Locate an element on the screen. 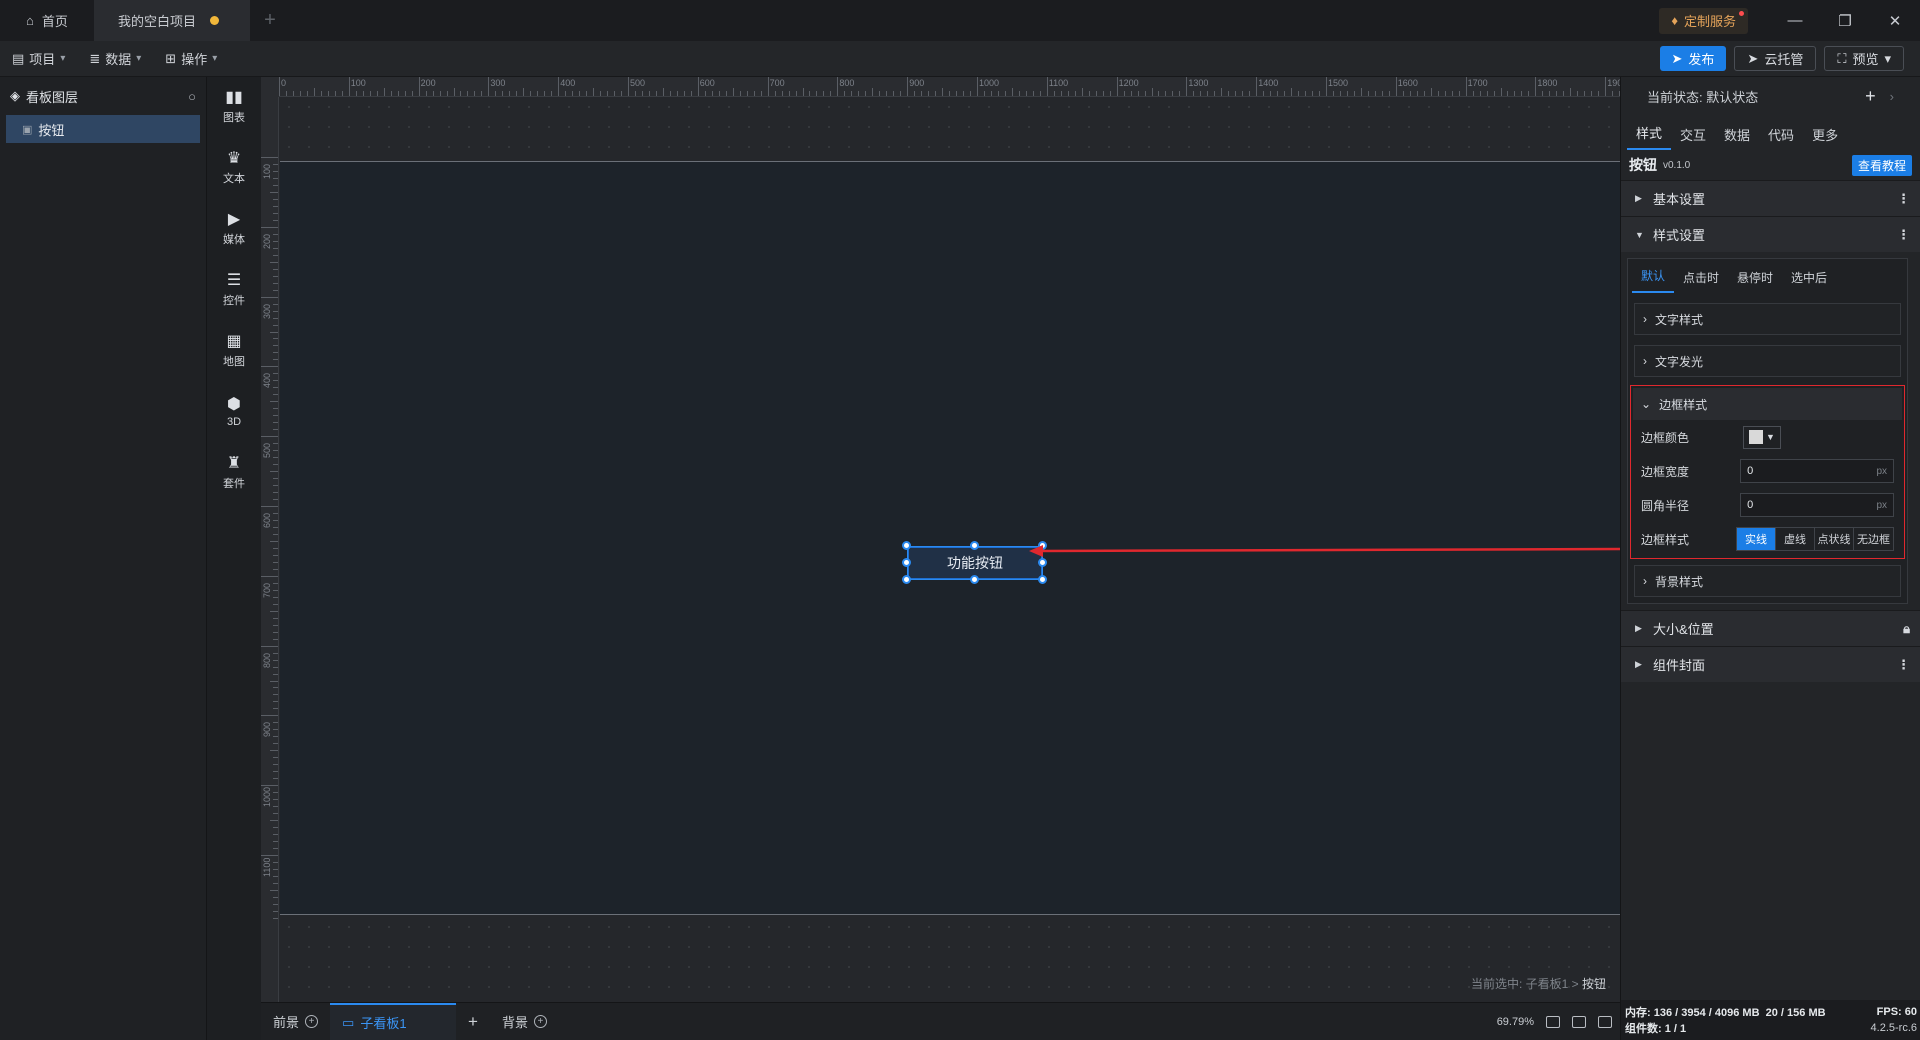  preview-button: ⛶ 预览 ▾ is located at coordinates (1864, 58).